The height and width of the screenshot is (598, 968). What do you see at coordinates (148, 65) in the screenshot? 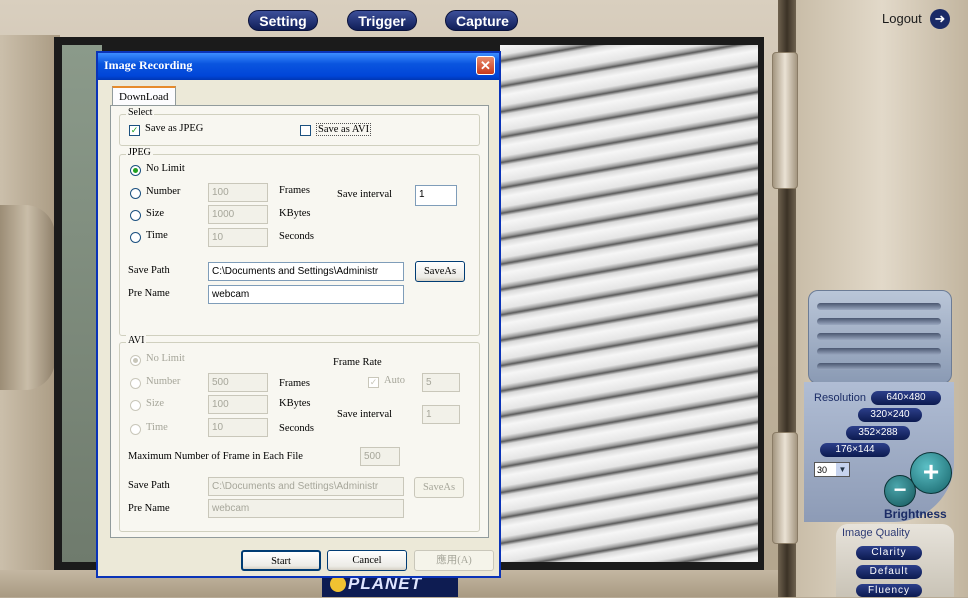
I see `dialog-title: Image Recording` at bounding box center [148, 65].